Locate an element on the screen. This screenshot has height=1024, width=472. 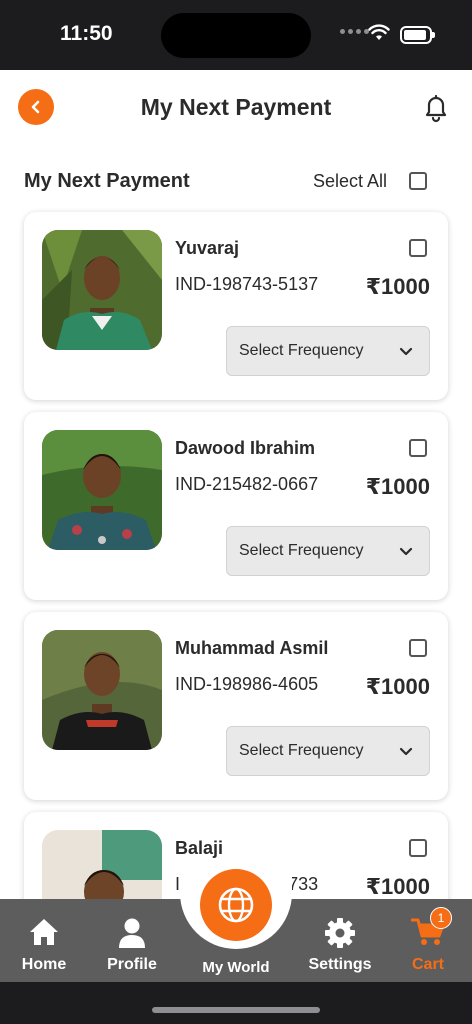
child-name: Balaji is located at coordinates (199, 848).